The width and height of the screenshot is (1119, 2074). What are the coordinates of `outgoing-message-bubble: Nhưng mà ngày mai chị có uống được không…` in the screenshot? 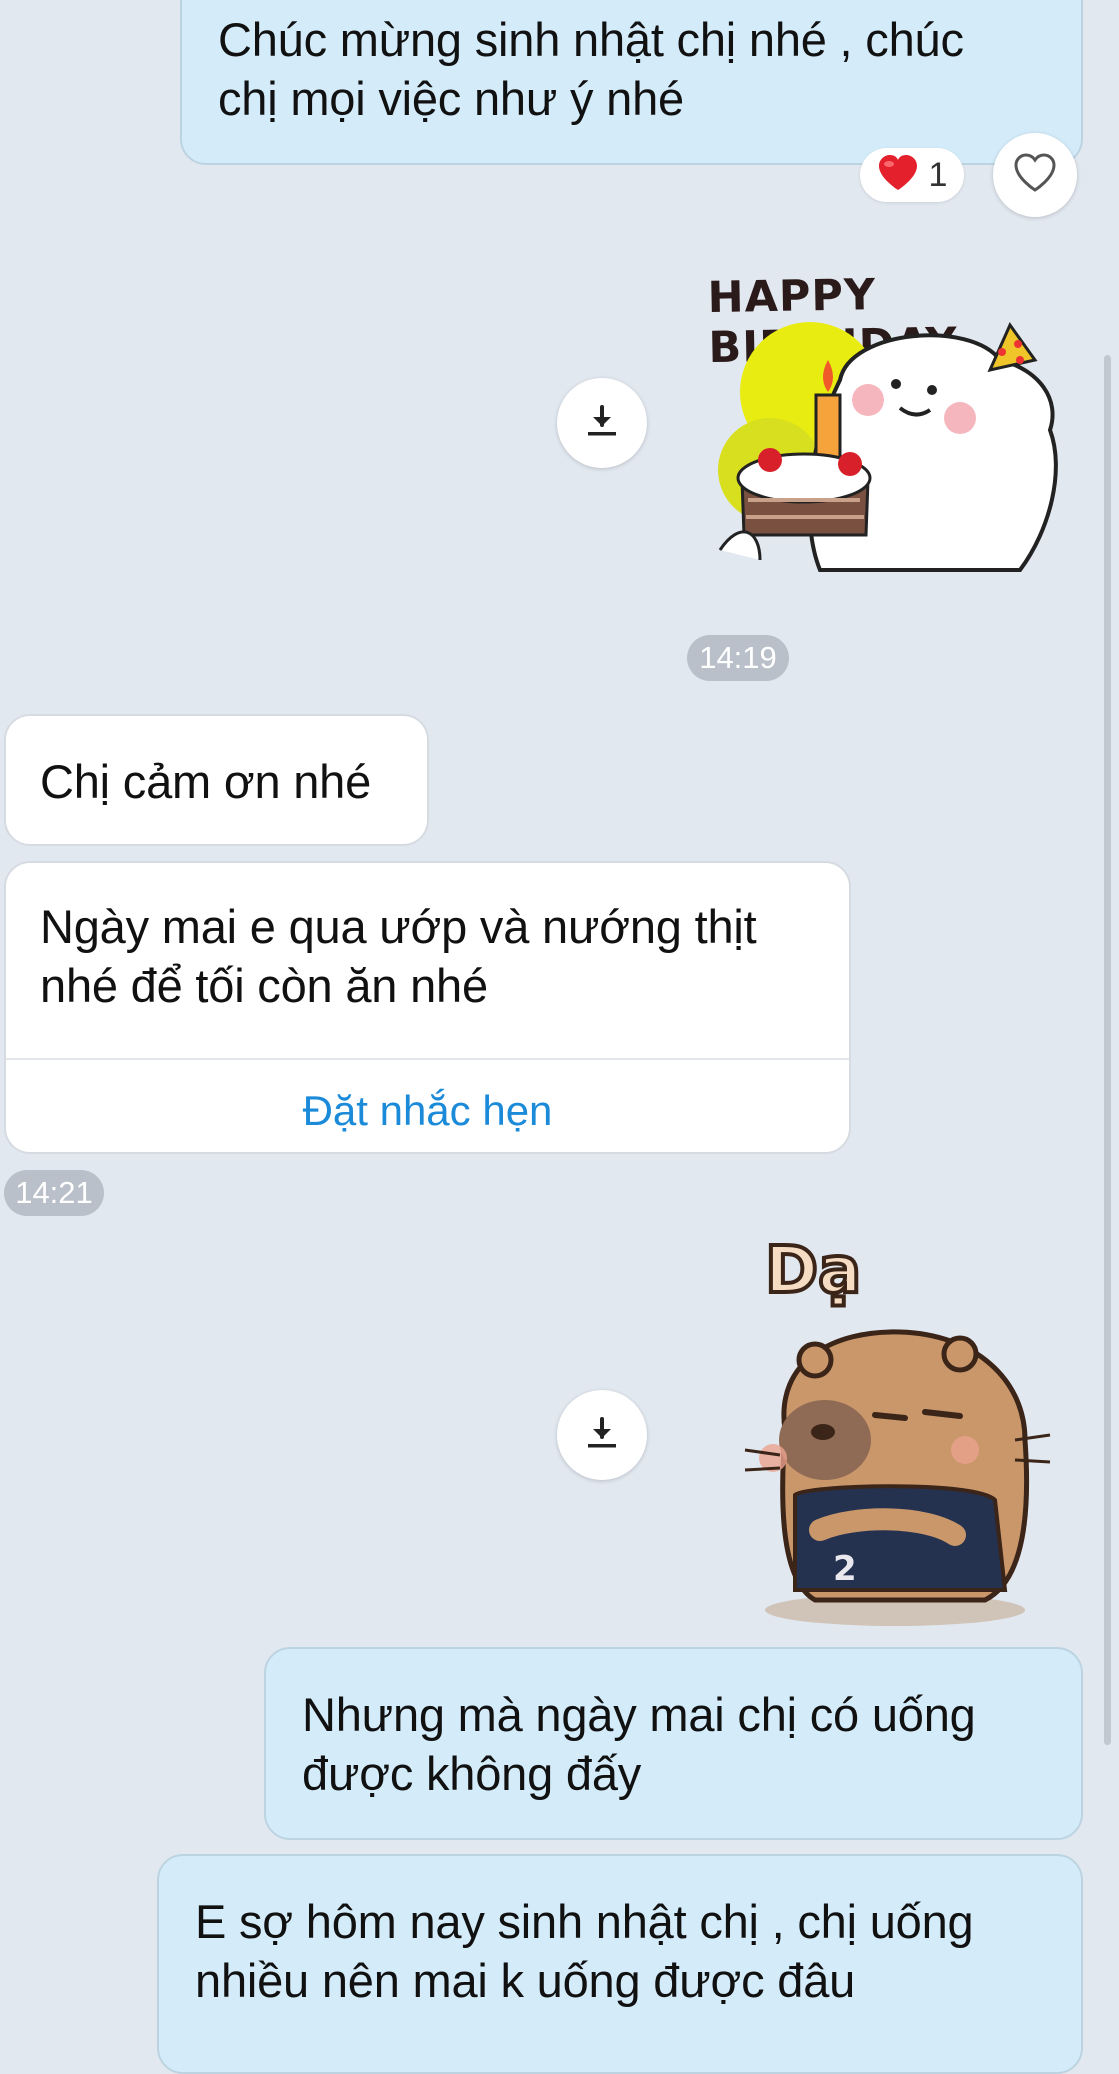 It's located at (673, 1743).